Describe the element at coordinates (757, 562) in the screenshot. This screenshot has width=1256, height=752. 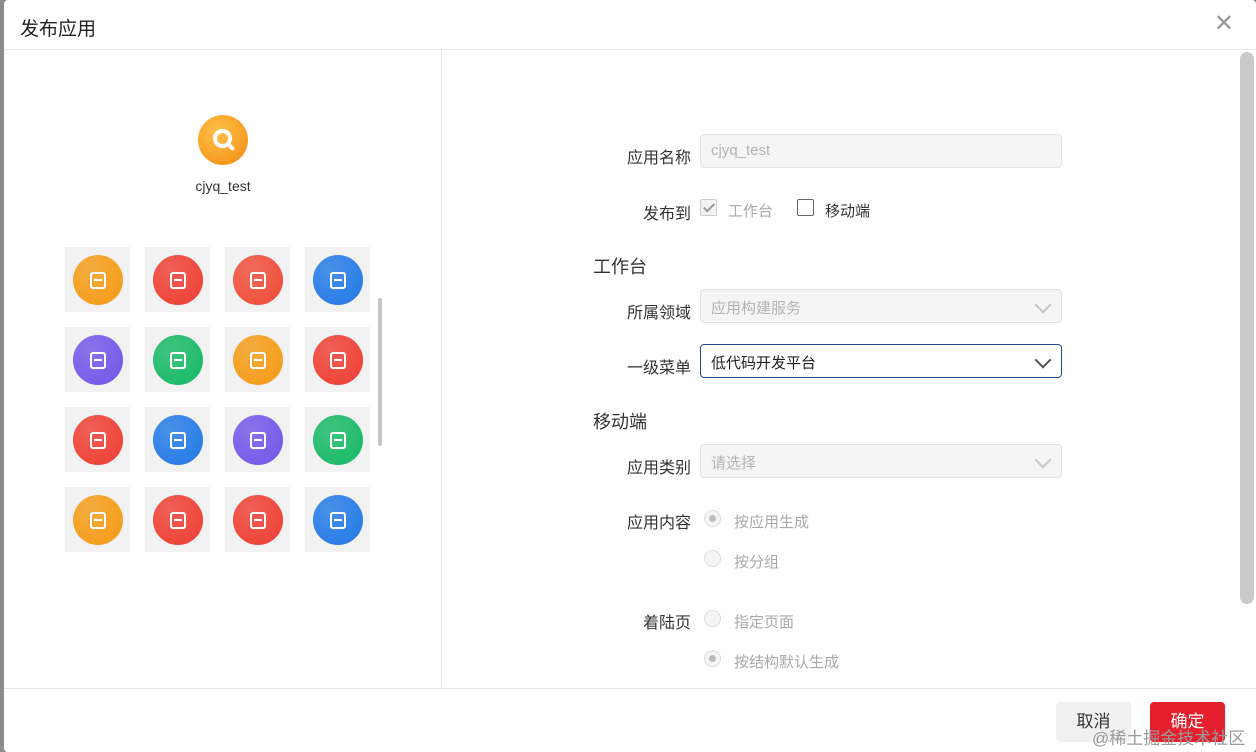
I see `content-option-by-group: 按分组` at that location.